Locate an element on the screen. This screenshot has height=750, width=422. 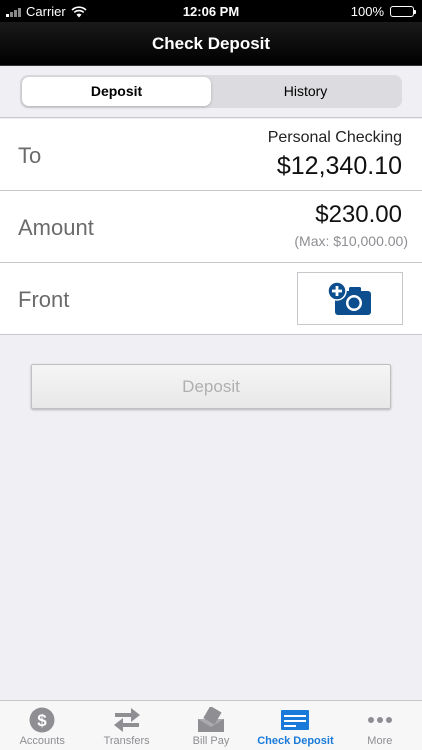
tab-bill-pay: Bill Pay is located at coordinates (211, 725).